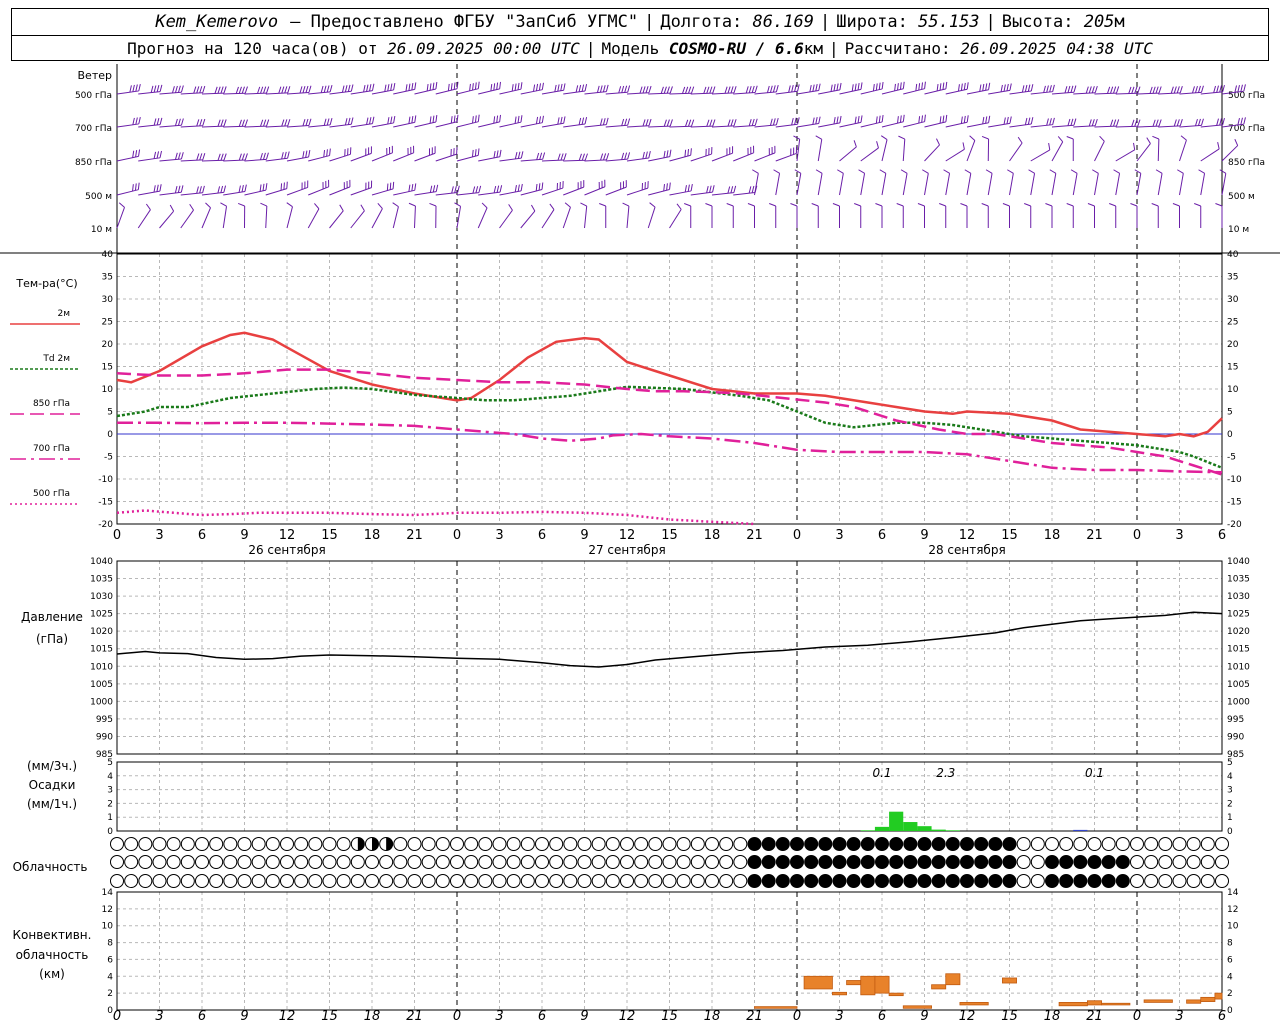 Image resolution: width=1280 pixels, height=1024 pixels. Describe the element at coordinates (967, 1016) in the screenshot. I see `conv-hour-tick: 12` at that location.